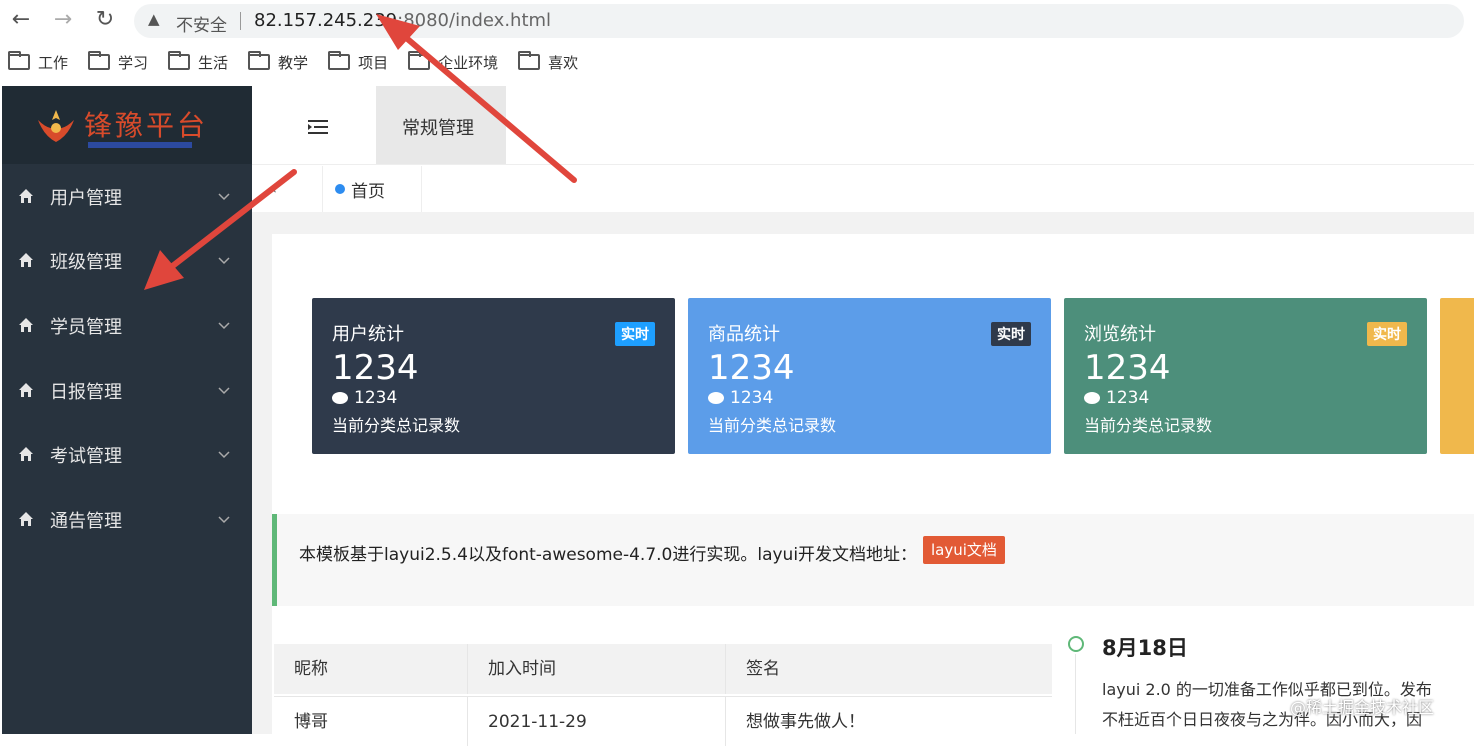  Describe the element at coordinates (86, 392) in the screenshot. I see `sidebar-item-label: 日报管理` at that location.